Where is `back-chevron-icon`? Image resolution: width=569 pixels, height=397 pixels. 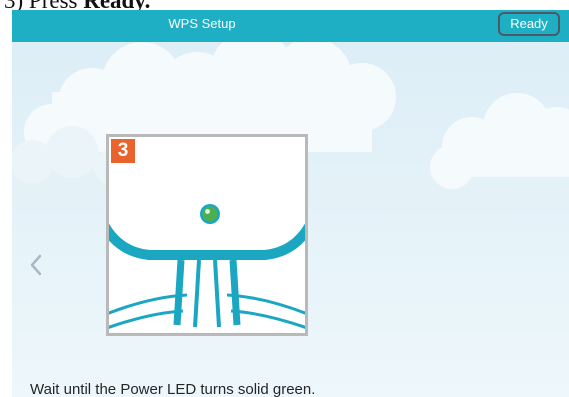 back-chevron-icon is located at coordinates (36, 265).